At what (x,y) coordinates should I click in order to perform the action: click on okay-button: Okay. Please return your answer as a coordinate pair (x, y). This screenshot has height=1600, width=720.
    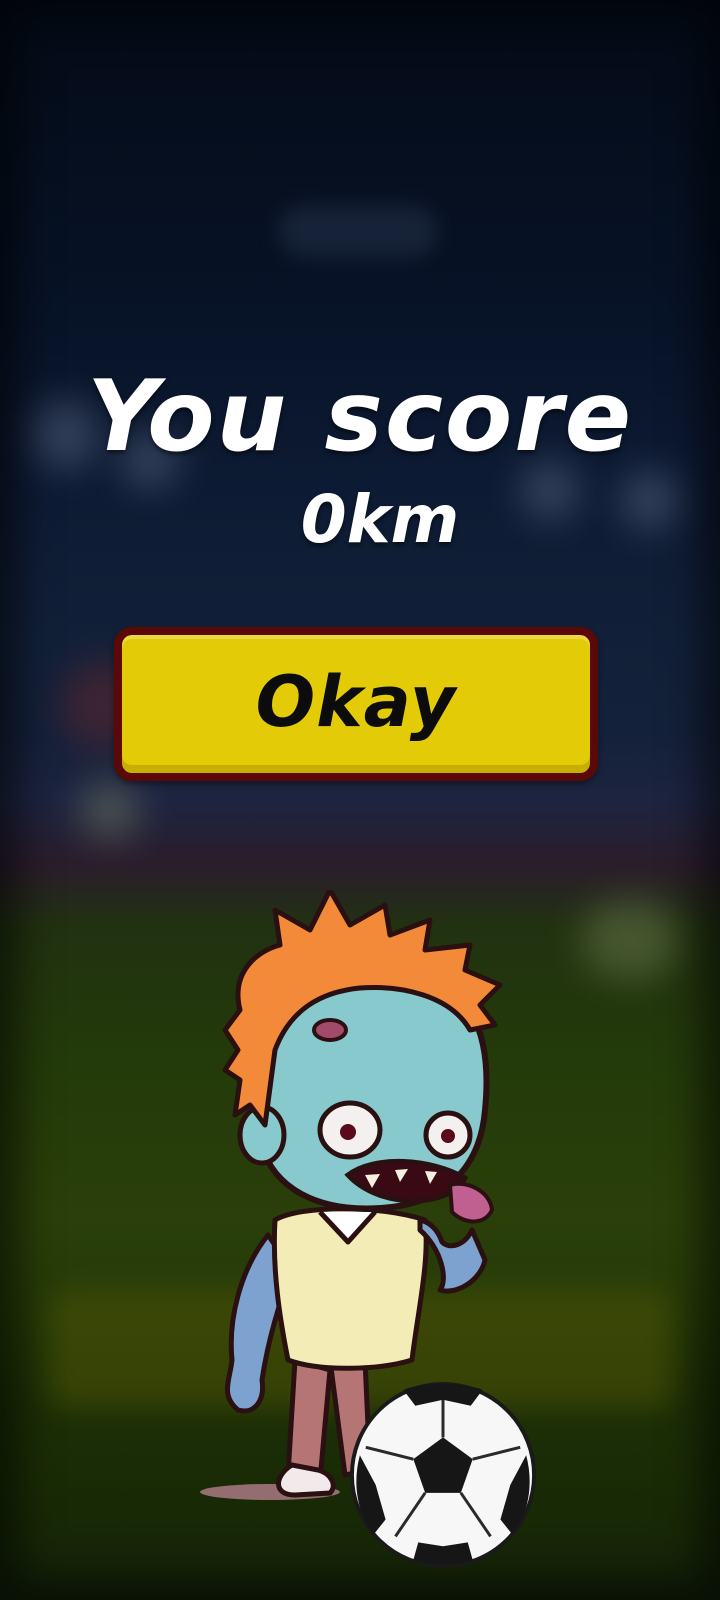
    Looking at the image, I should click on (356, 704).